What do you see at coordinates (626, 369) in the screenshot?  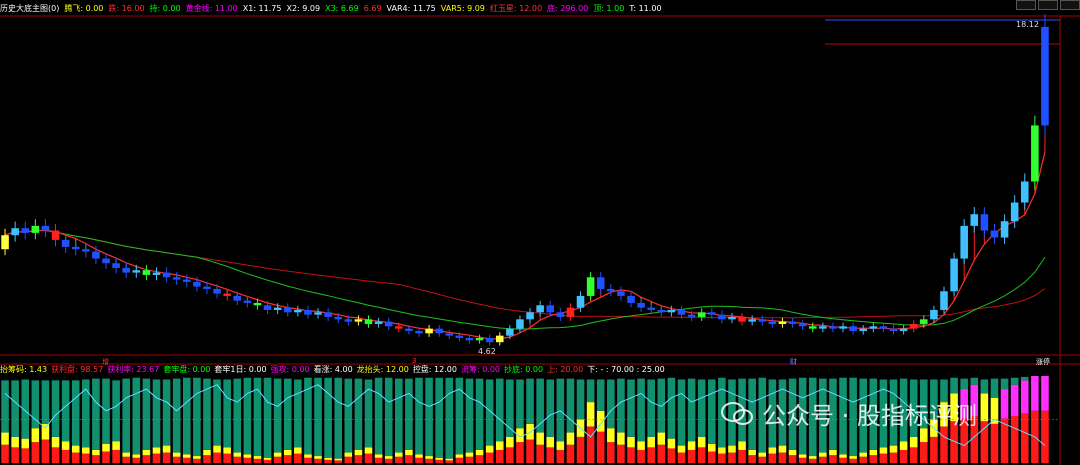 I see `sub-legend-item-12: 下: - : 70.00 : 25.00` at bounding box center [626, 369].